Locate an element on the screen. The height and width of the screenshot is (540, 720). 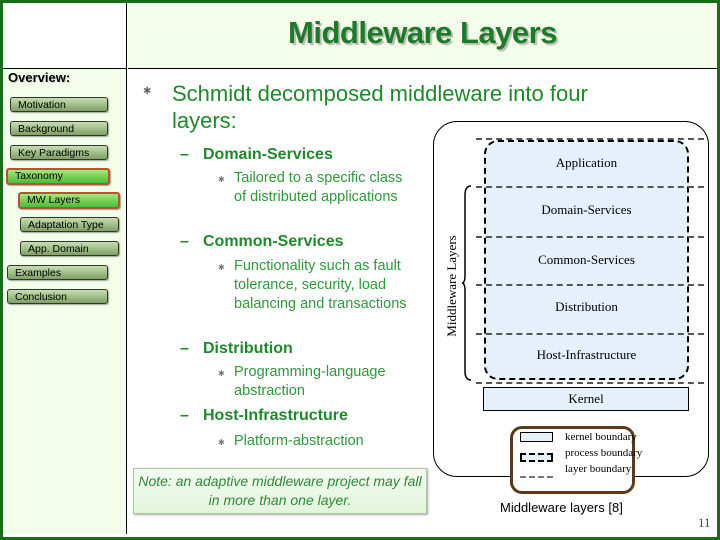
sidebar-logo-area is located at coordinates (65, 36).